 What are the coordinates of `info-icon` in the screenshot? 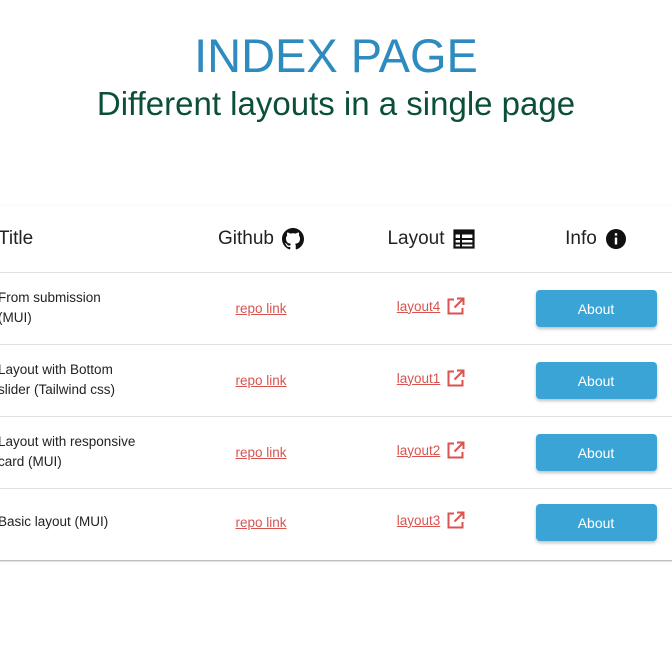 It's located at (616, 239).